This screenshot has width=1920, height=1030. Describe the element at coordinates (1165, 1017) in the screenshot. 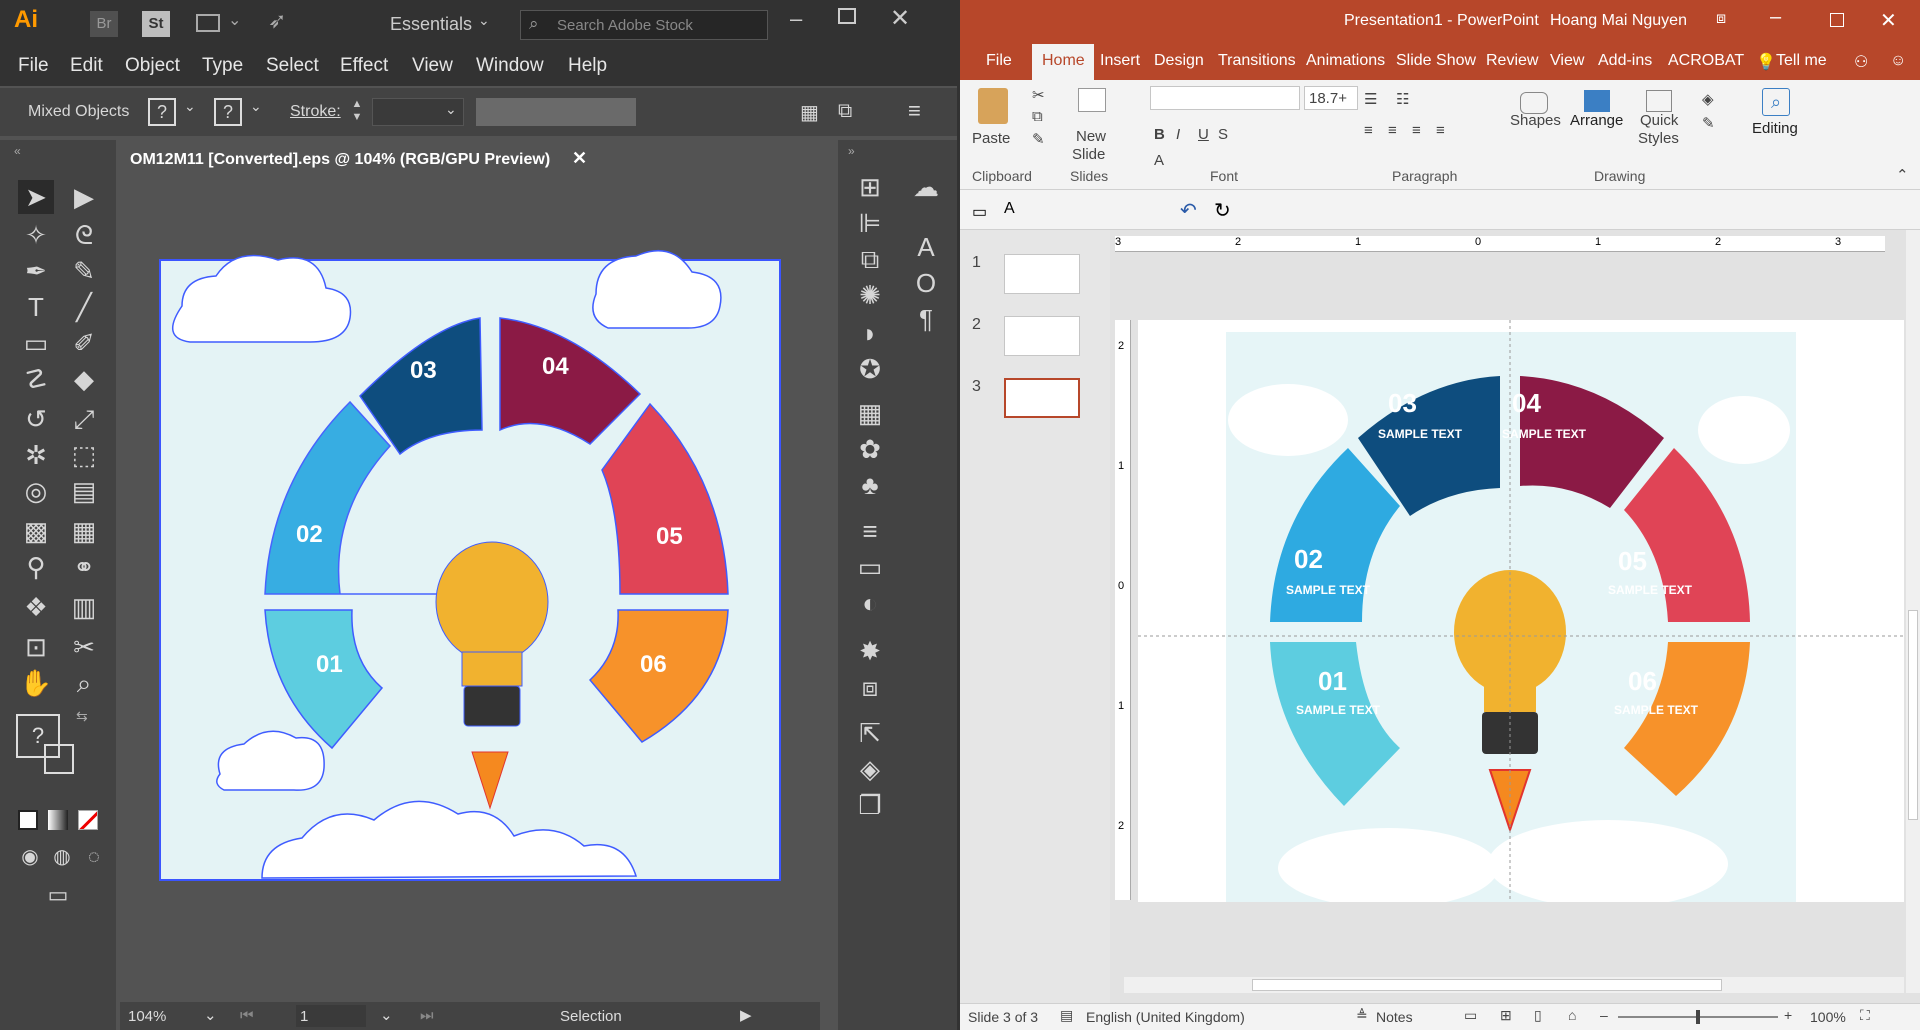

I see `language-status: English (United Kingdom)` at that location.